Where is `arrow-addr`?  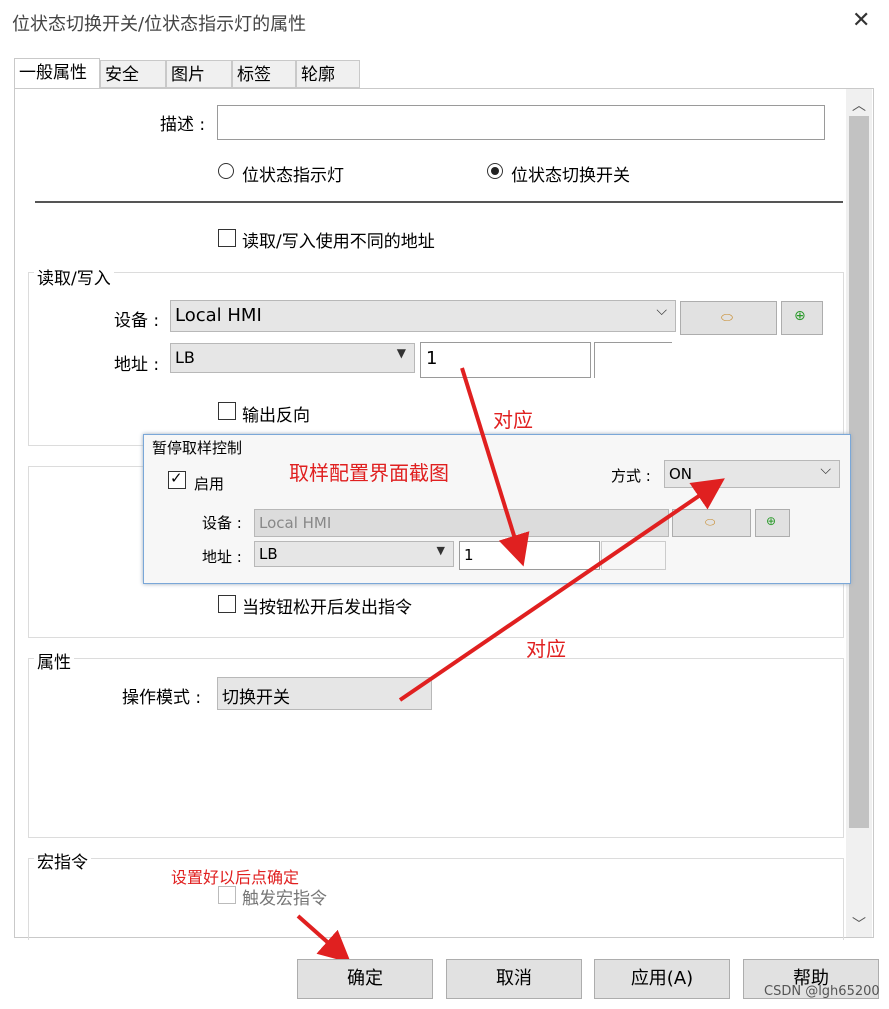
arrow-addr is located at coordinates (495, 467).